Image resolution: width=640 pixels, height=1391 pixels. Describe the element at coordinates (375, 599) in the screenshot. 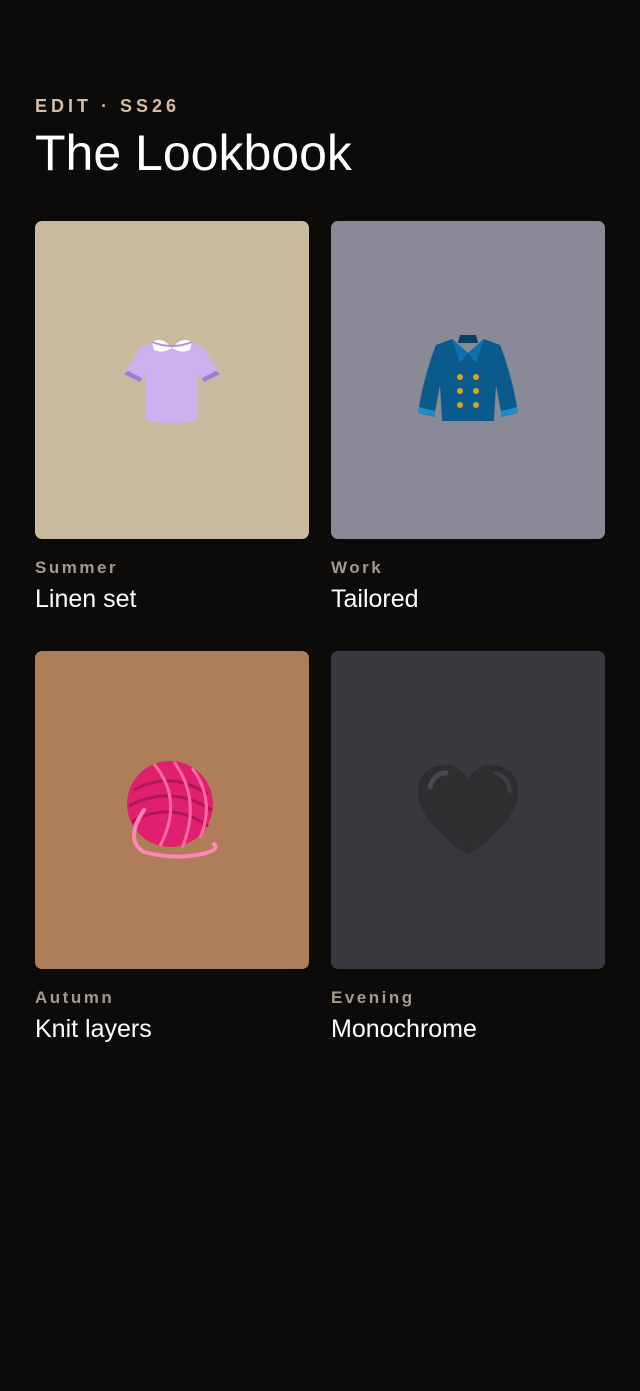

I see `look-name: Tailored` at that location.